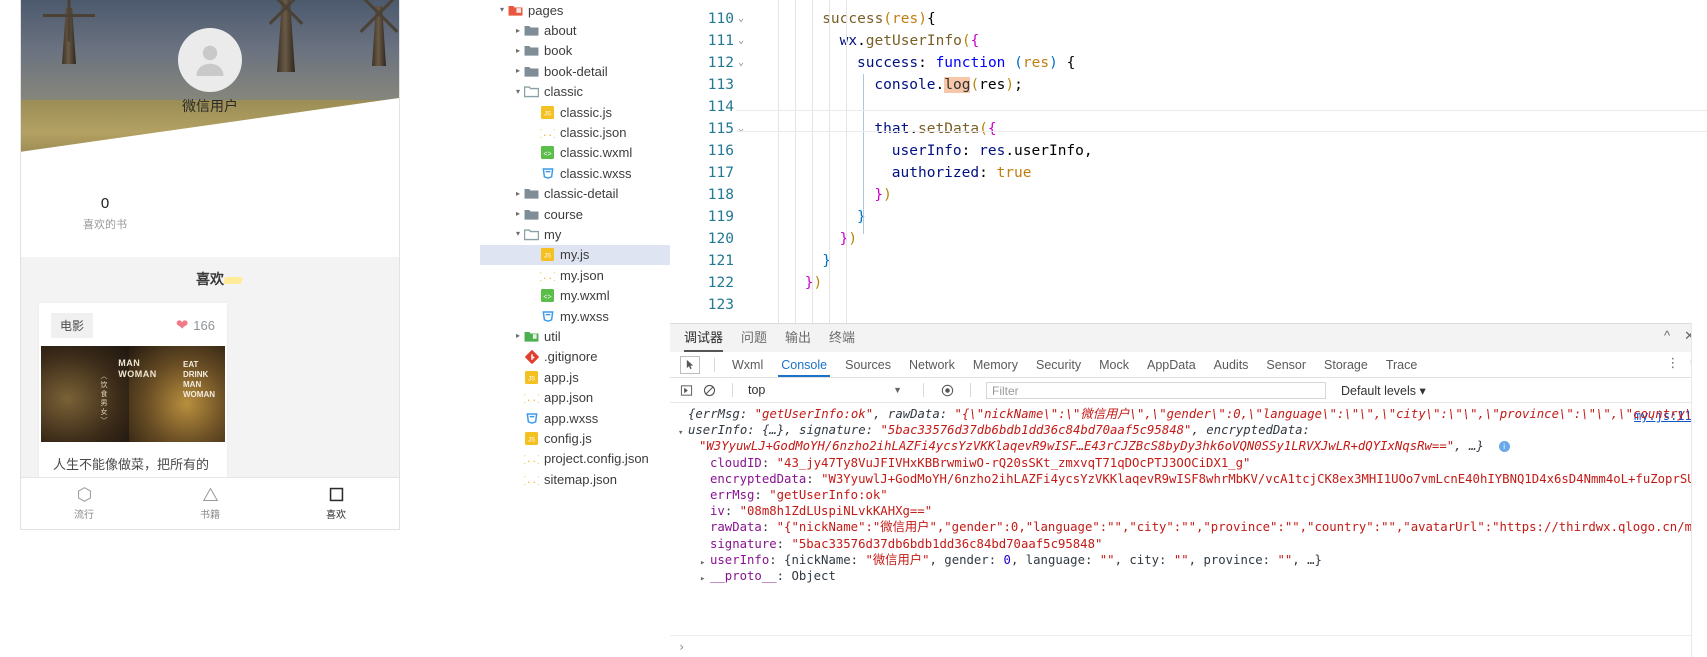 The height and width of the screenshot is (657, 1707). Describe the element at coordinates (702, 579) in the screenshot. I see `collapse-arrow-icon: ▸` at that location.